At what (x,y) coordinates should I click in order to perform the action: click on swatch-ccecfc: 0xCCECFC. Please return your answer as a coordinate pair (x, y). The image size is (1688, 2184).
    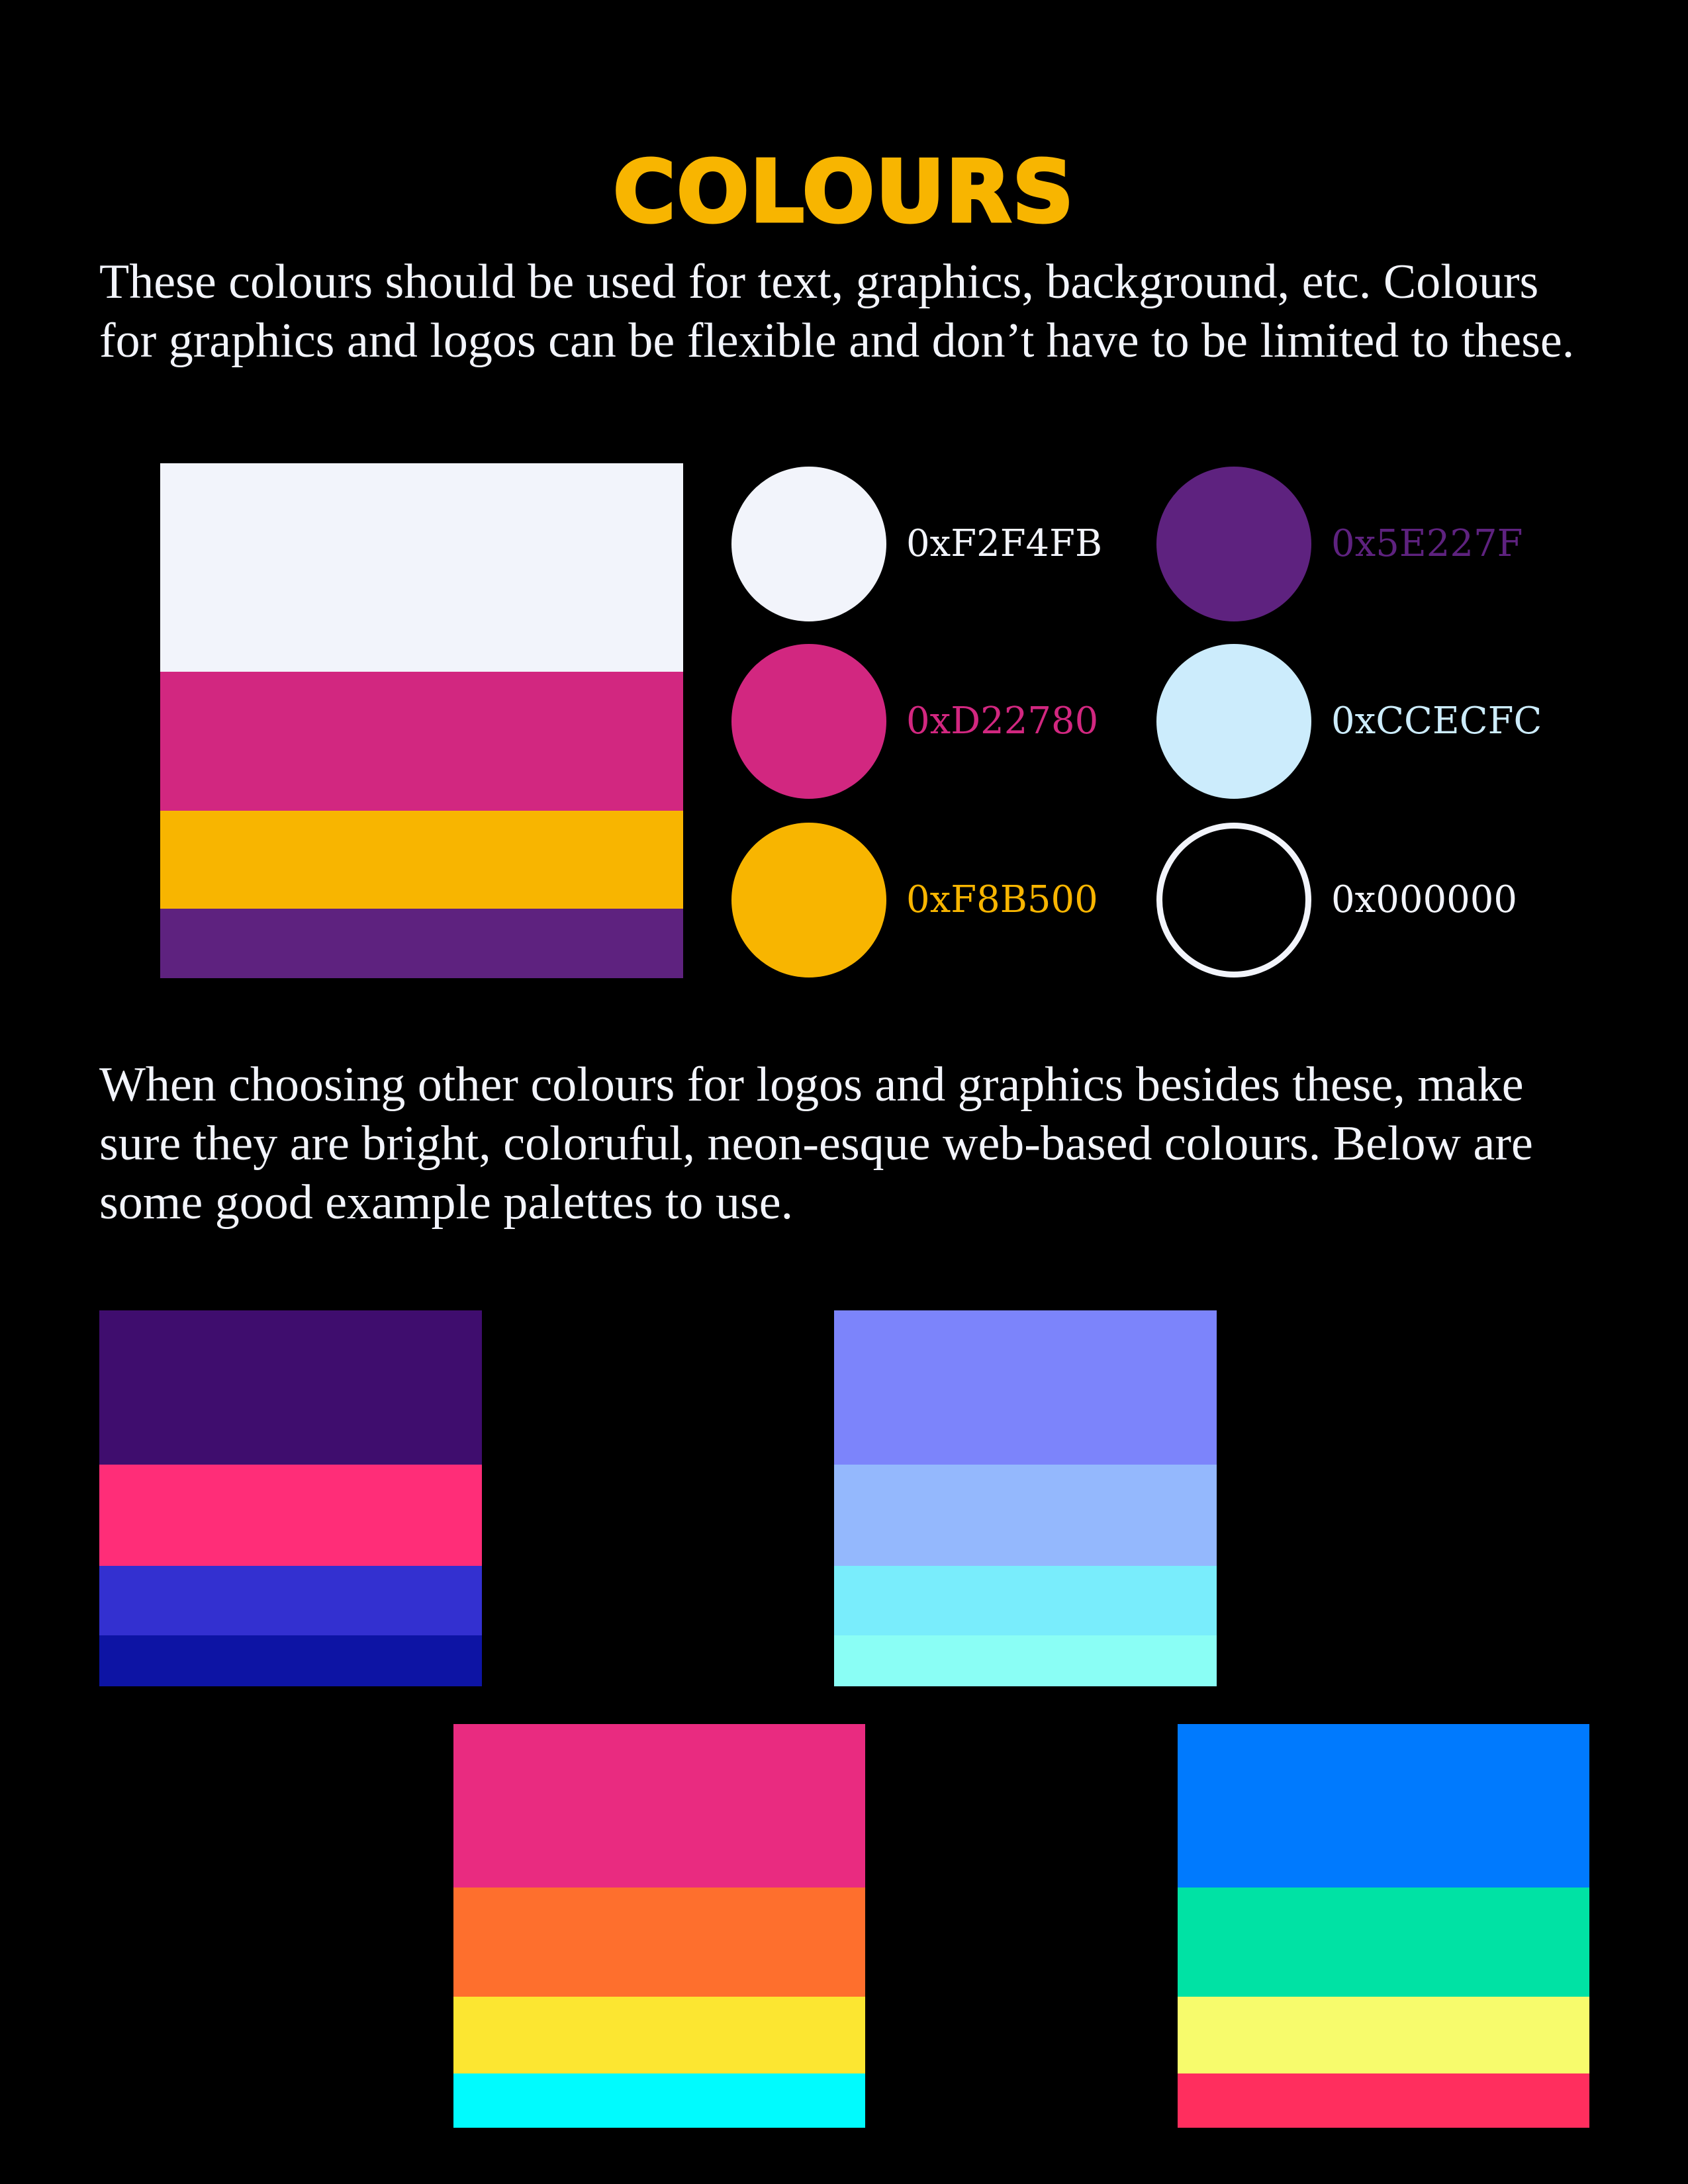
    Looking at the image, I should click on (1349, 721).